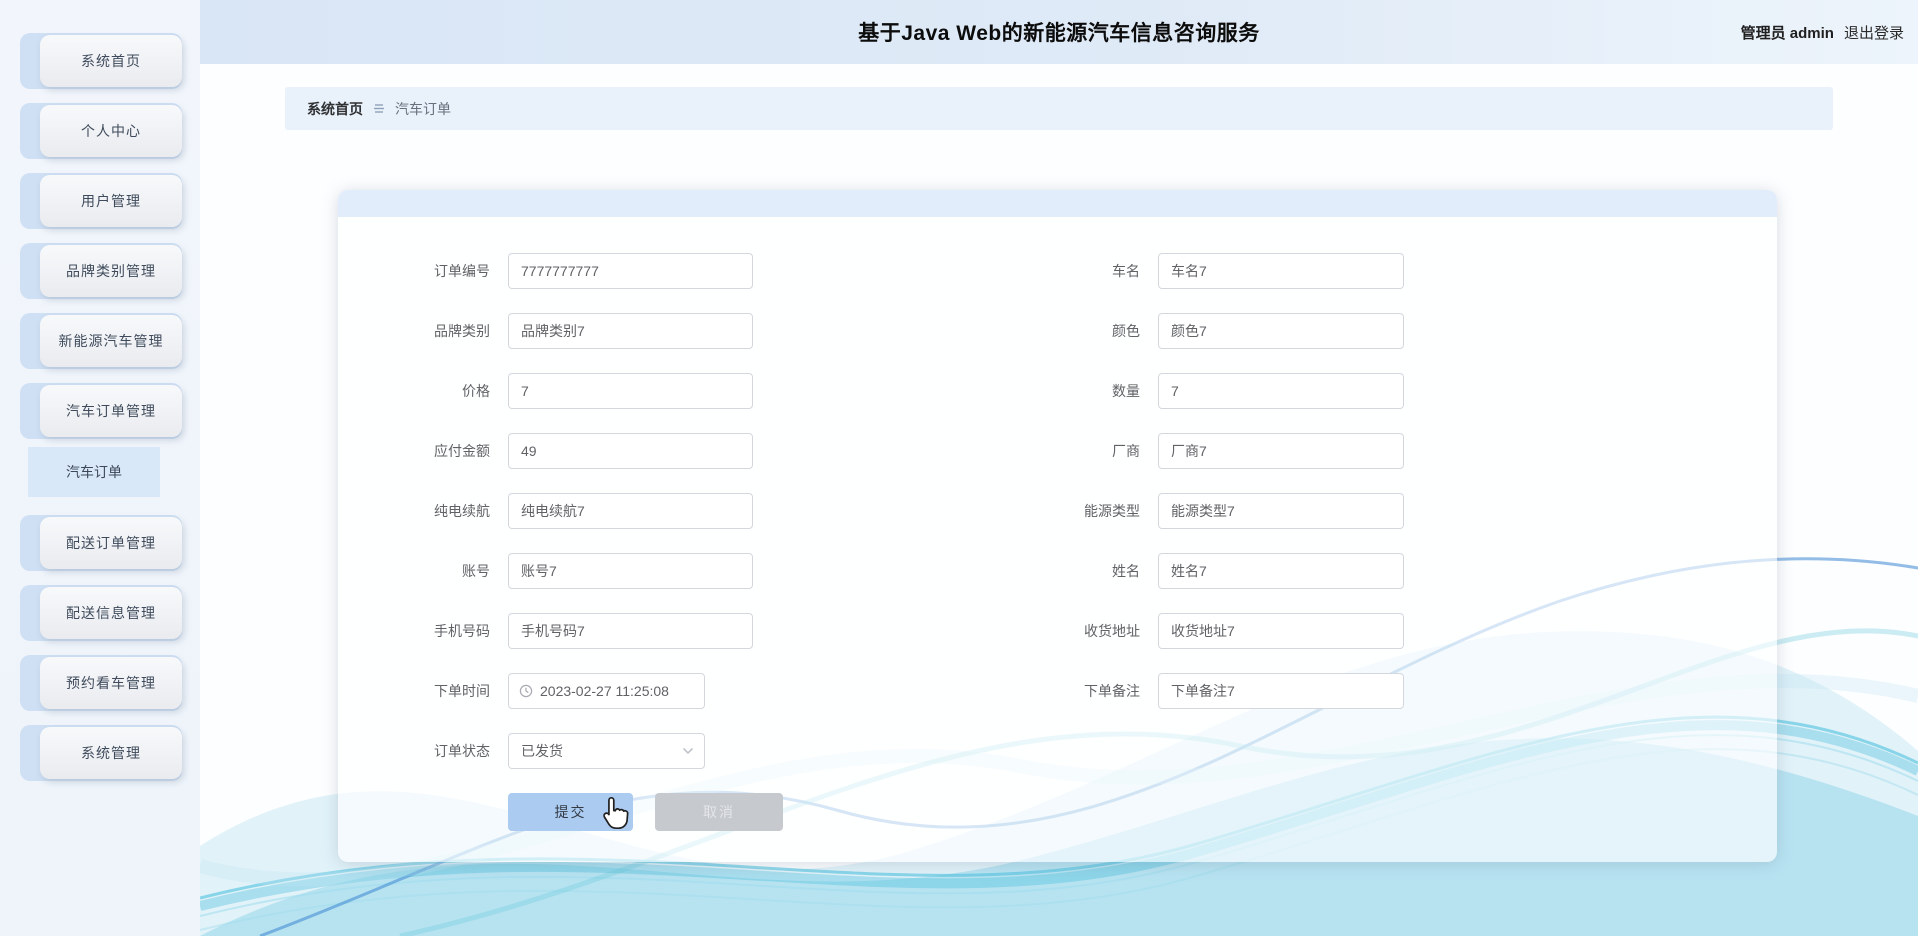 The image size is (1918, 936). Describe the element at coordinates (462, 691) in the screenshot. I see `field-label: 下单时间` at that location.